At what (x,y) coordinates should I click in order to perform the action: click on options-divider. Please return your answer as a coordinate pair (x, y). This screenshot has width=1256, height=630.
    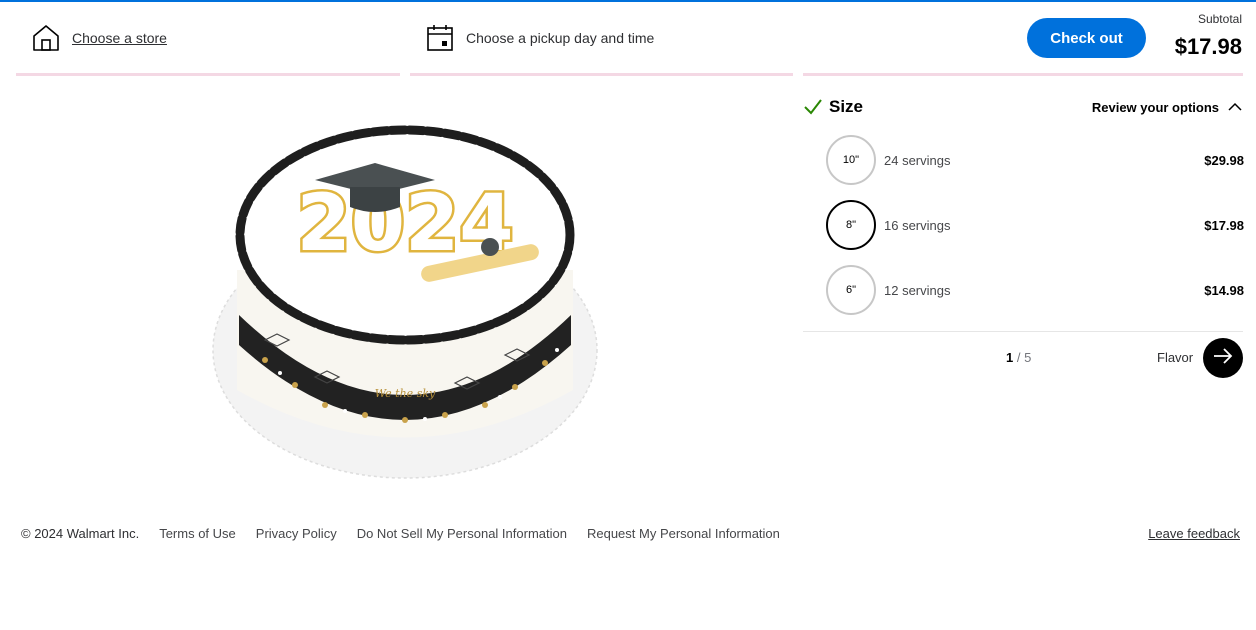
    Looking at the image, I should click on (1023, 331).